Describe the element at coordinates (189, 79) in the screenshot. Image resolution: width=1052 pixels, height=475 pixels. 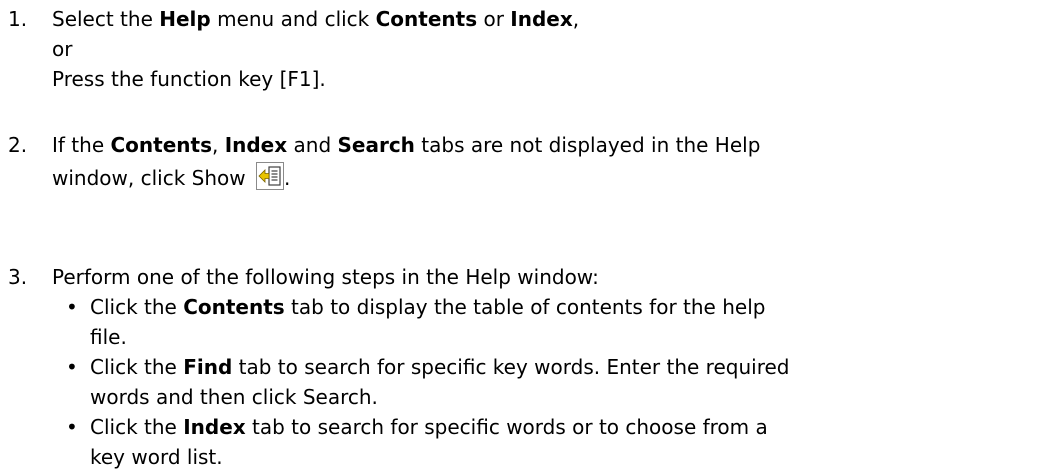
I see `step-1-line-3: Press the function key [F1].` at that location.